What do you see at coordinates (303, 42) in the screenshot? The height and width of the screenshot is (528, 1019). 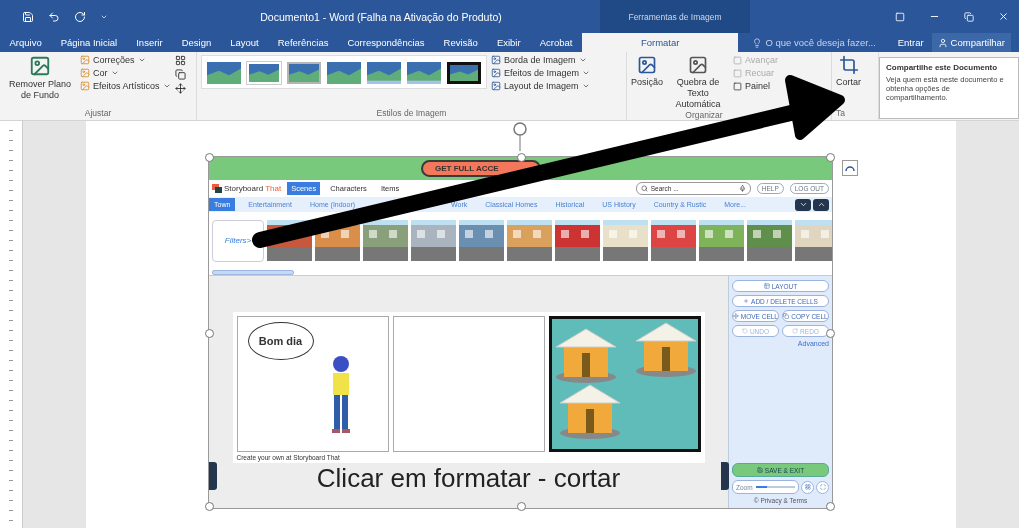 I see `ribbon-tab: Referências` at bounding box center [303, 42].